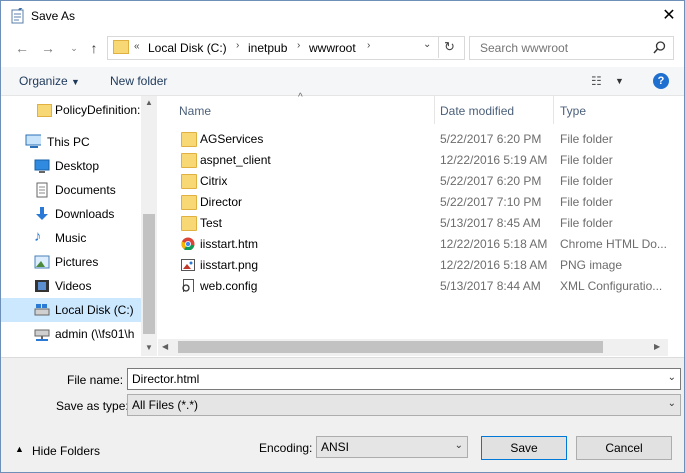 The height and width of the screenshot is (473, 685). I want to click on encoding-value: ANSI, so click(335, 447).